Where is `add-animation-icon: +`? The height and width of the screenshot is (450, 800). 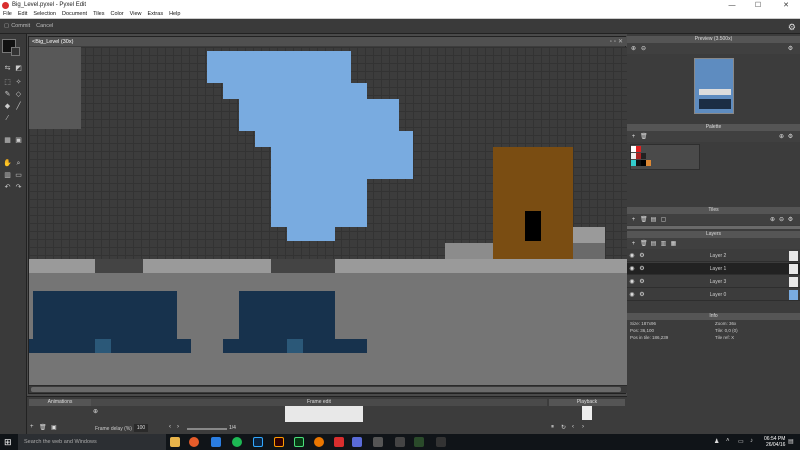
add-animation-icon: + is located at coordinates (32, 427).